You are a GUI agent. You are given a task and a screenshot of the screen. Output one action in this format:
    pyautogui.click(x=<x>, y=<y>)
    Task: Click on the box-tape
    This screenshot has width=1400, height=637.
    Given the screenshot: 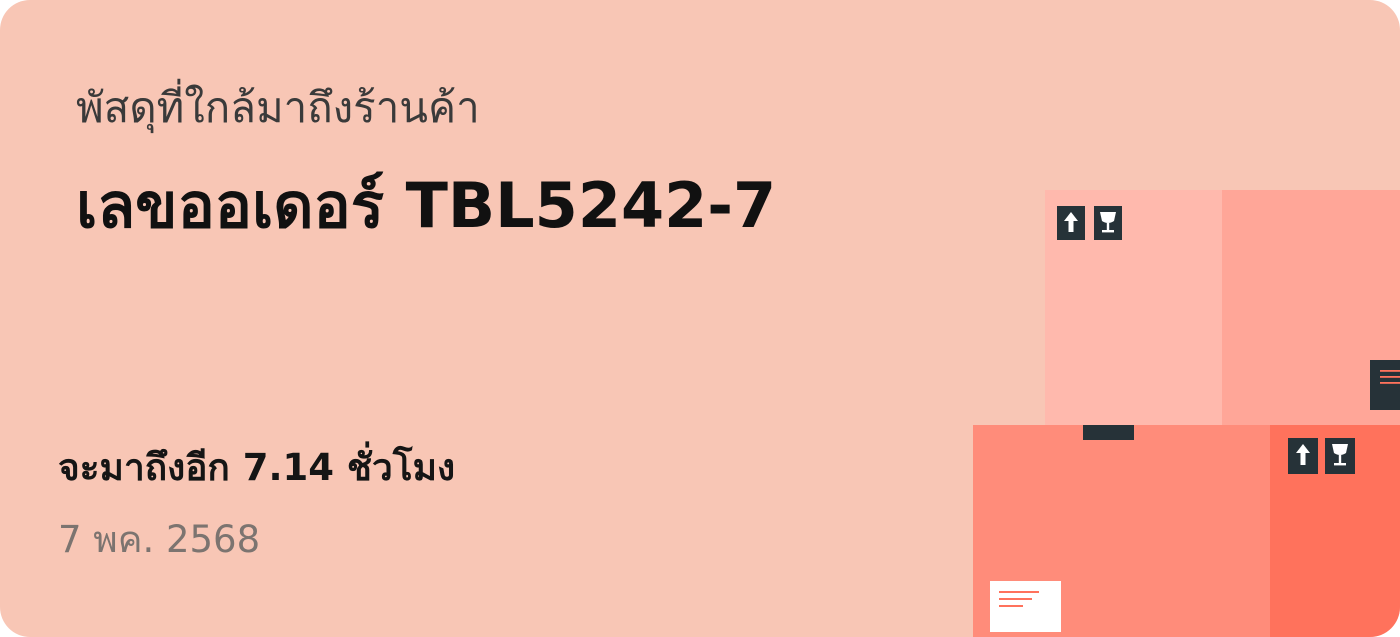 What is the action you would take?
    pyautogui.click(x=1108, y=432)
    